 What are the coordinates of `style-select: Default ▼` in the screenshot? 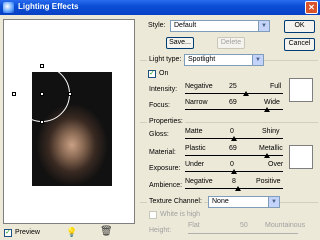 It's located at (220, 26).